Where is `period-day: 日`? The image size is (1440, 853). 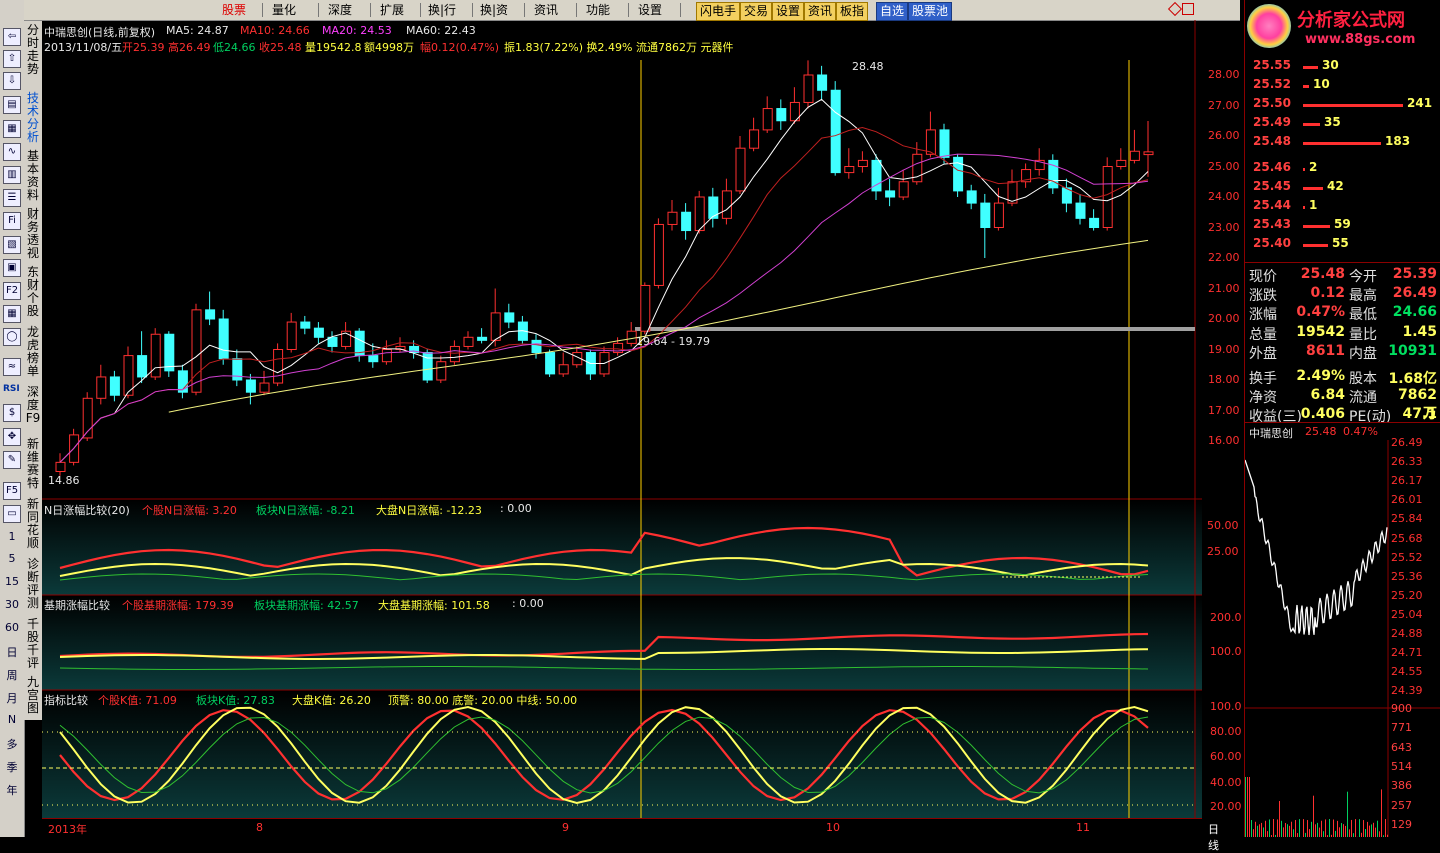 period-day: 日 is located at coordinates (12, 652).